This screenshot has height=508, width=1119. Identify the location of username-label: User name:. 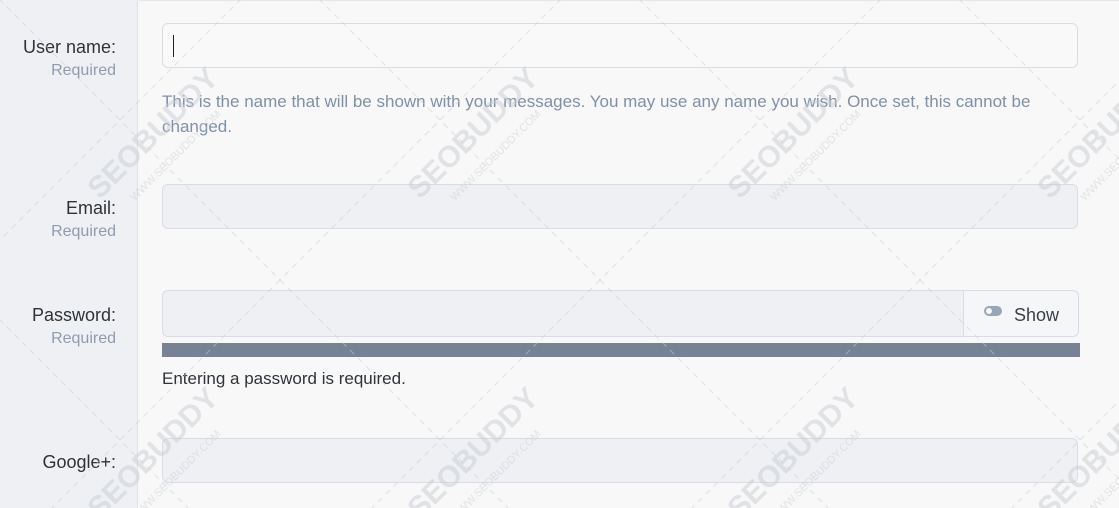
(69, 47).